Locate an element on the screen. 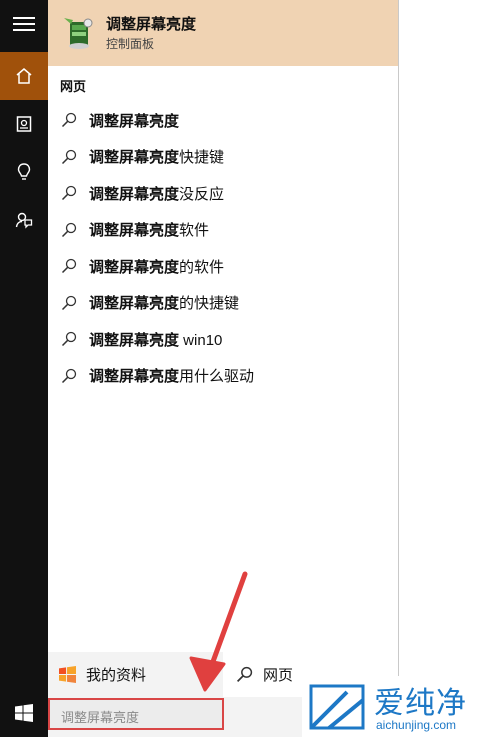 The width and height of the screenshot is (500, 737). aichunjing-logo-icon is located at coordinates (337, 707).